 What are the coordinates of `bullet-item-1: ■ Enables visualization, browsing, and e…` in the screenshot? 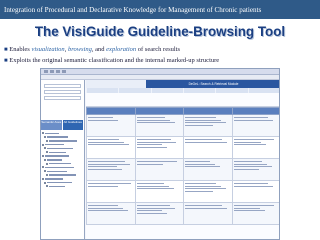 It's located at (92, 49).